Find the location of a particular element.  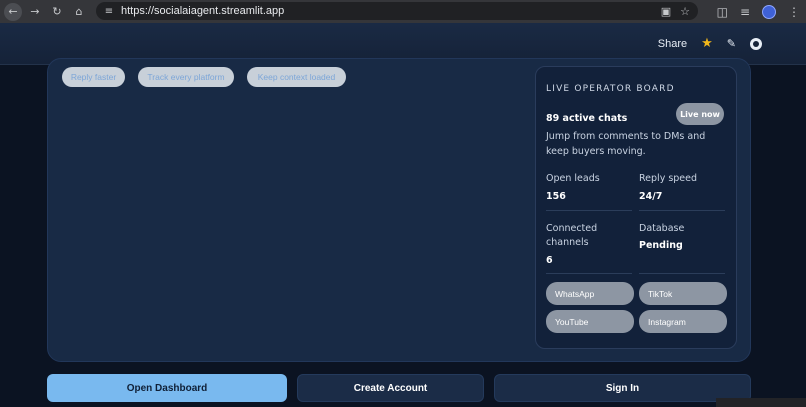

browser-actions: ◫ ≡ ⋮ is located at coordinates (758, 11).